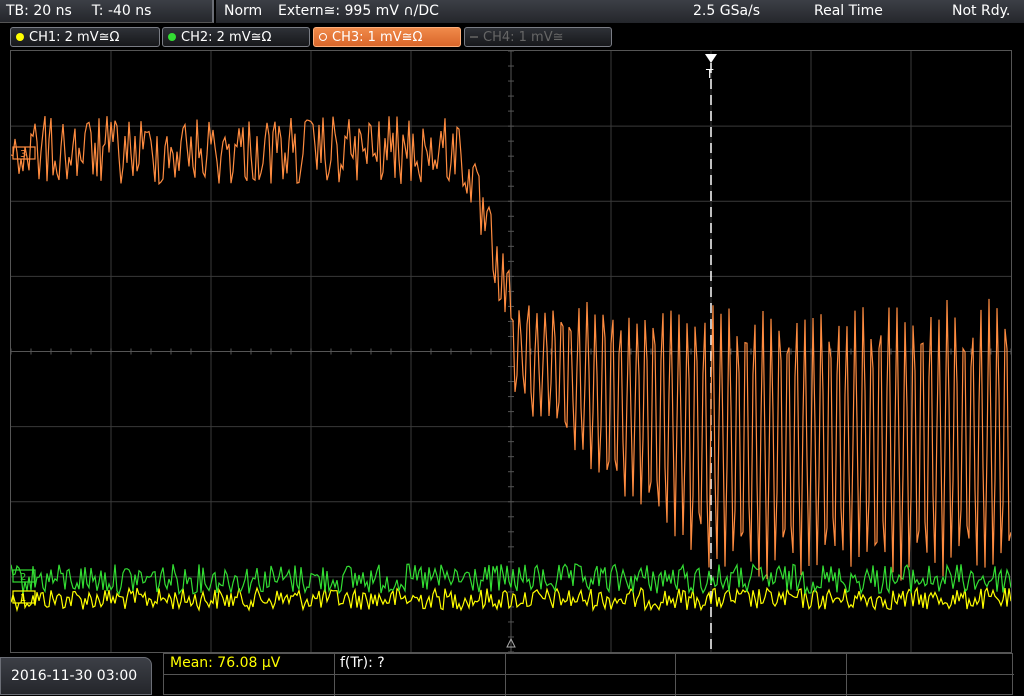  Describe the element at coordinates (225, 663) in the screenshot. I see `mean-measurement: Mean: 76.08 μV` at that location.